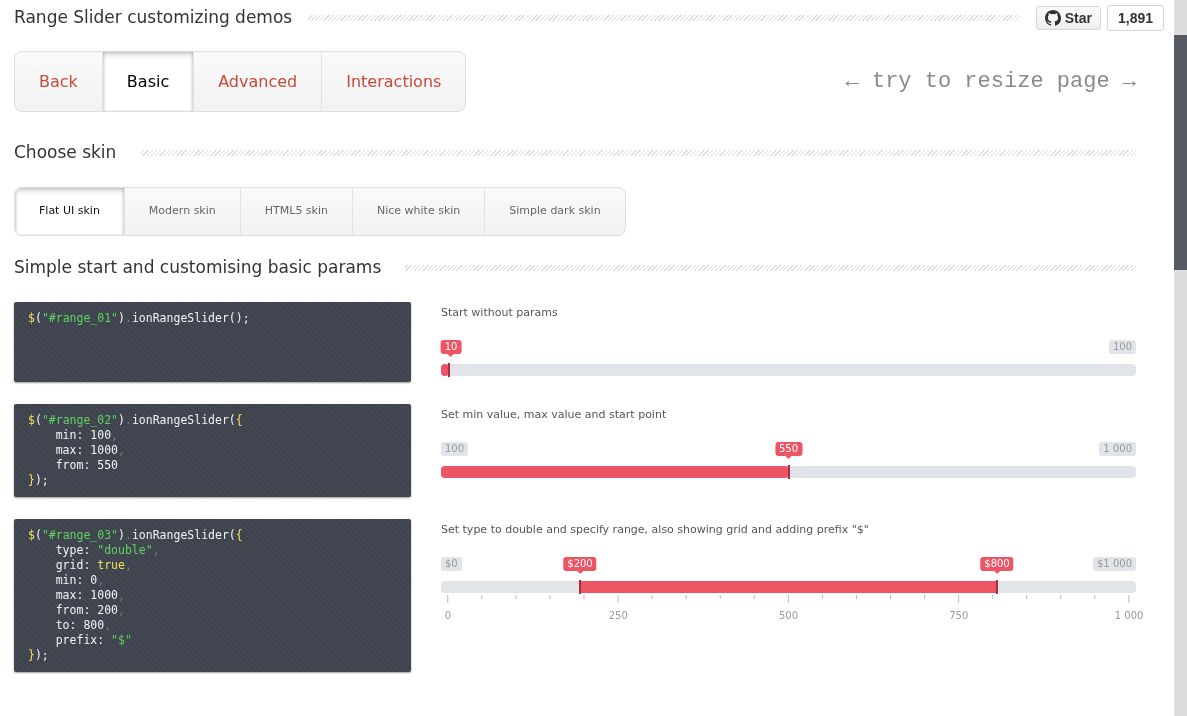  Describe the element at coordinates (990, 82) in the screenshot. I see `resize-hint: ← try to resize page →` at that location.